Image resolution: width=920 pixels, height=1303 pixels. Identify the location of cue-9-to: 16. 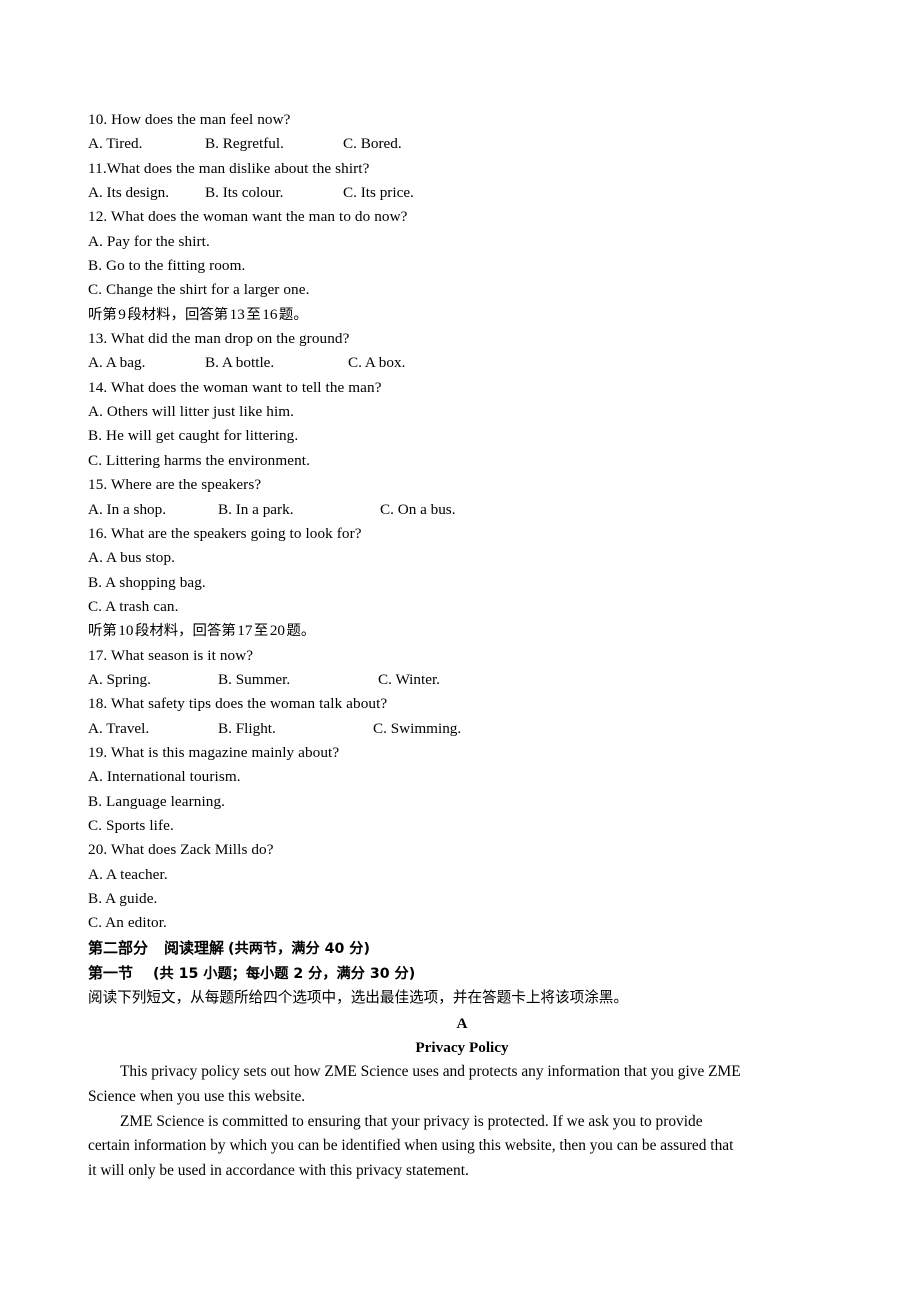
(270, 314).